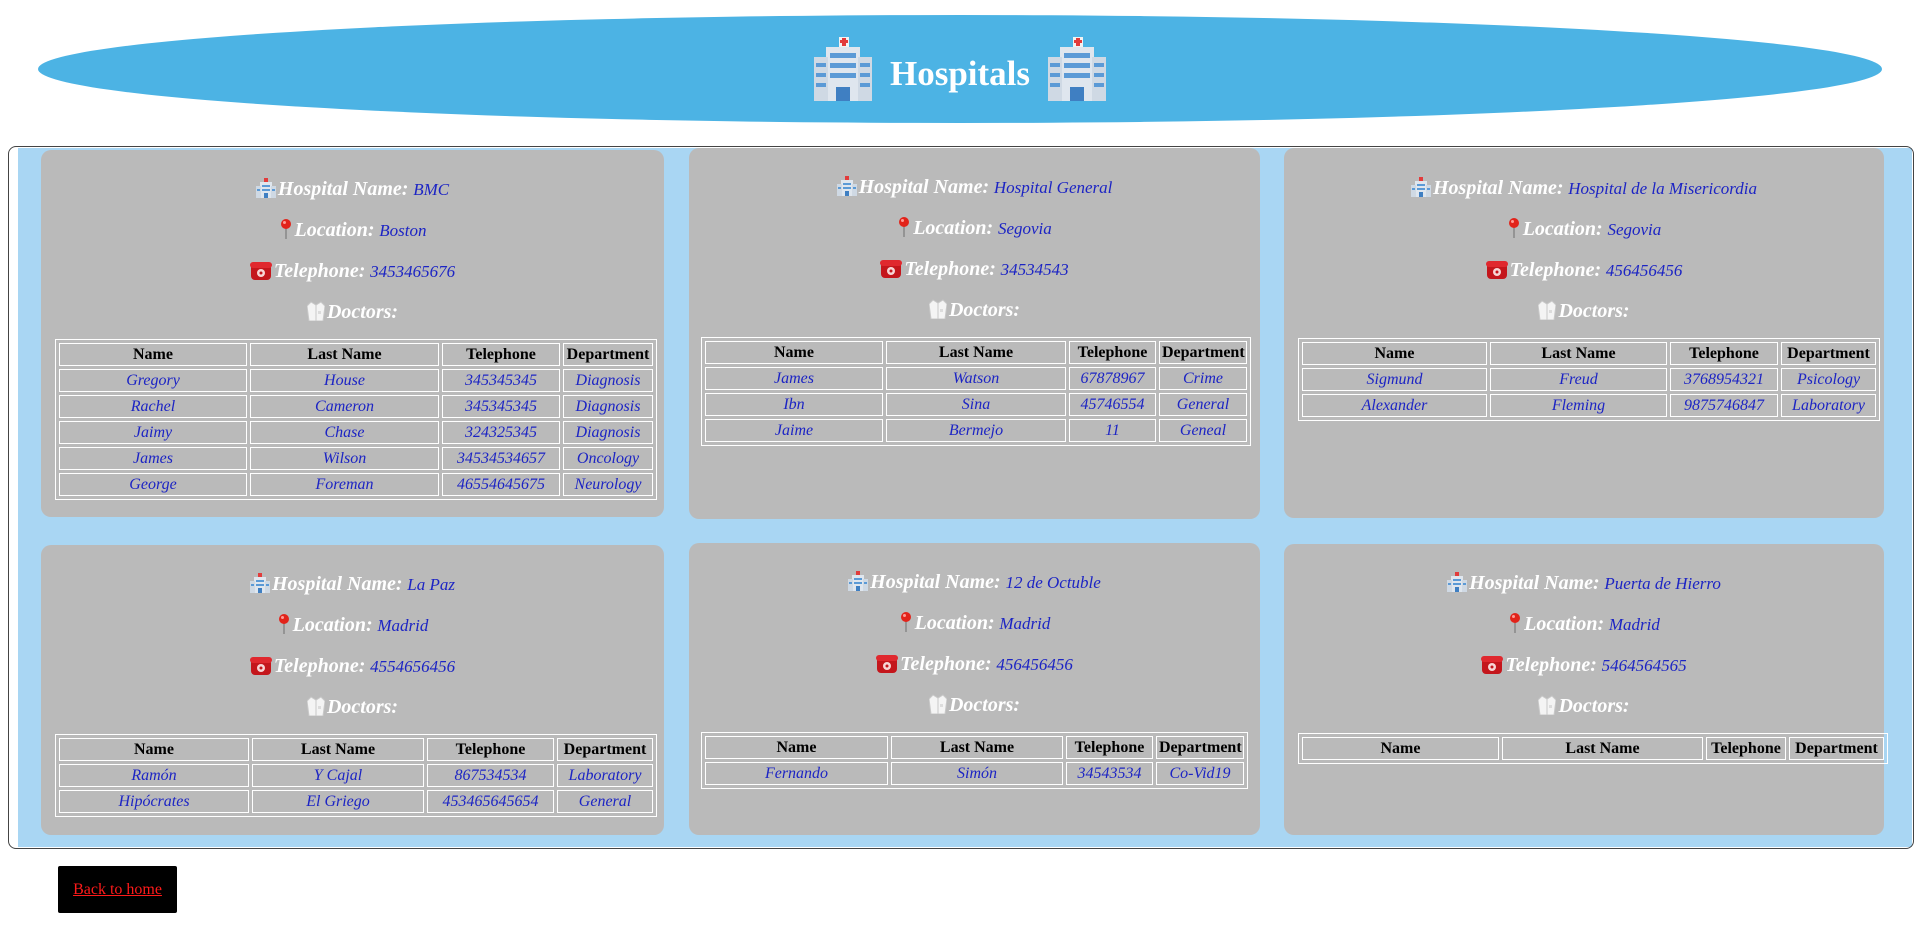  I want to click on page-title: Hospitals, so click(960, 73).